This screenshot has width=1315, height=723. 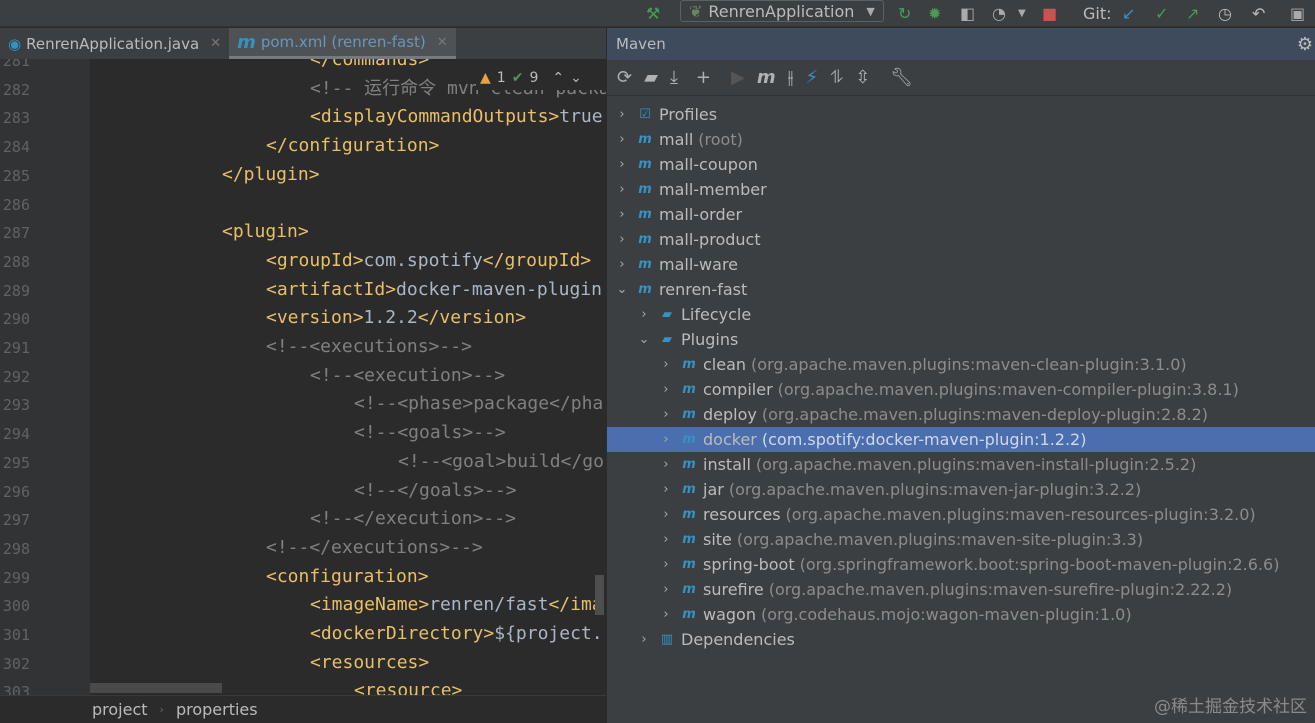 I want to click on tab-renren-application: ◉ RenrenApplication.java ✕, so click(x=114, y=43).